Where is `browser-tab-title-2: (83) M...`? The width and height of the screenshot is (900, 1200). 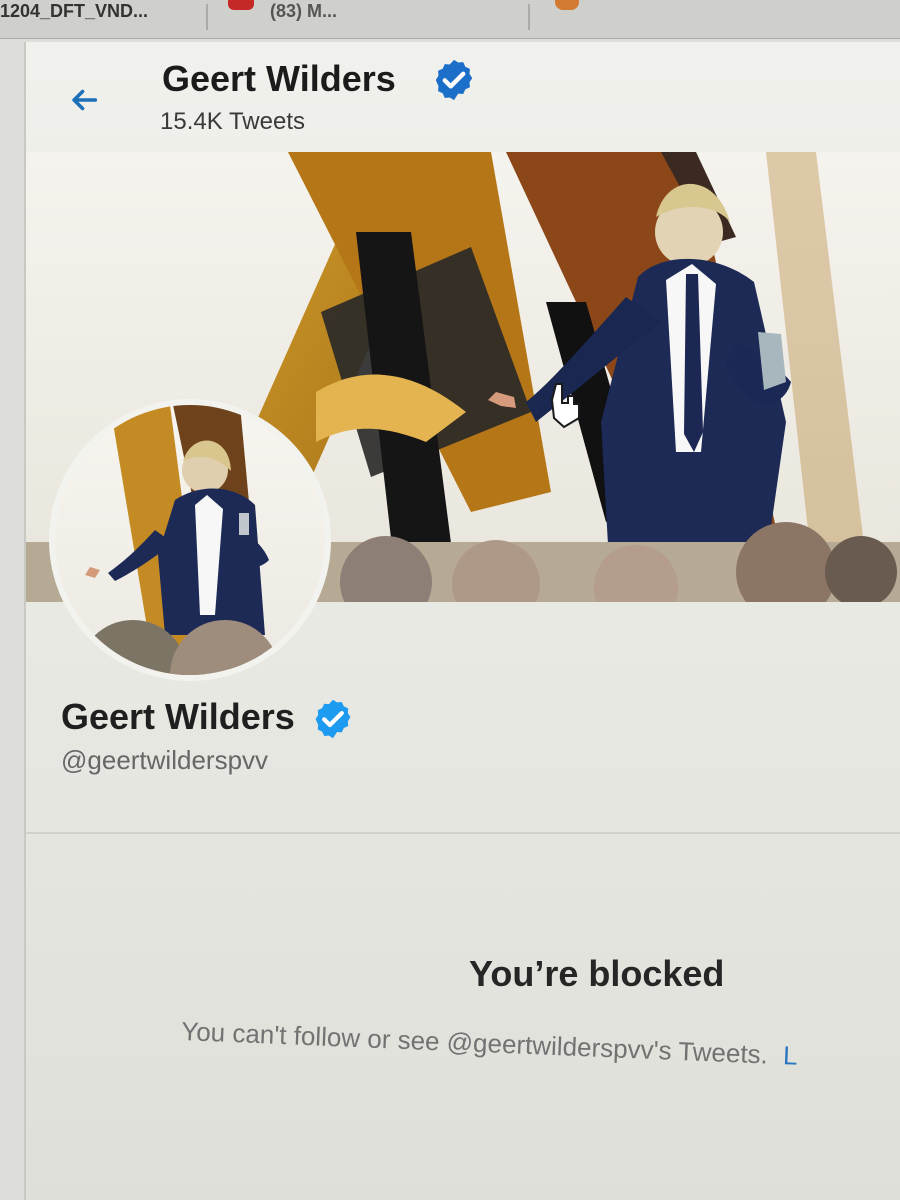 browser-tab-title-2: (83) M... is located at coordinates (350, 11).